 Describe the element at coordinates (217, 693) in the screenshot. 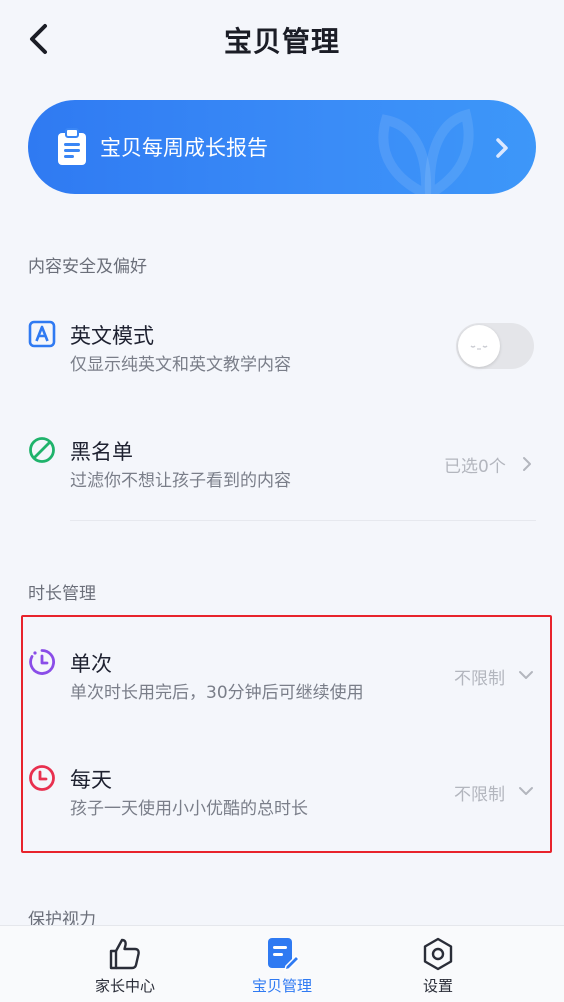

I see `single-duration-desc: 单次时长用完后，30分钟后可继续使用` at that location.